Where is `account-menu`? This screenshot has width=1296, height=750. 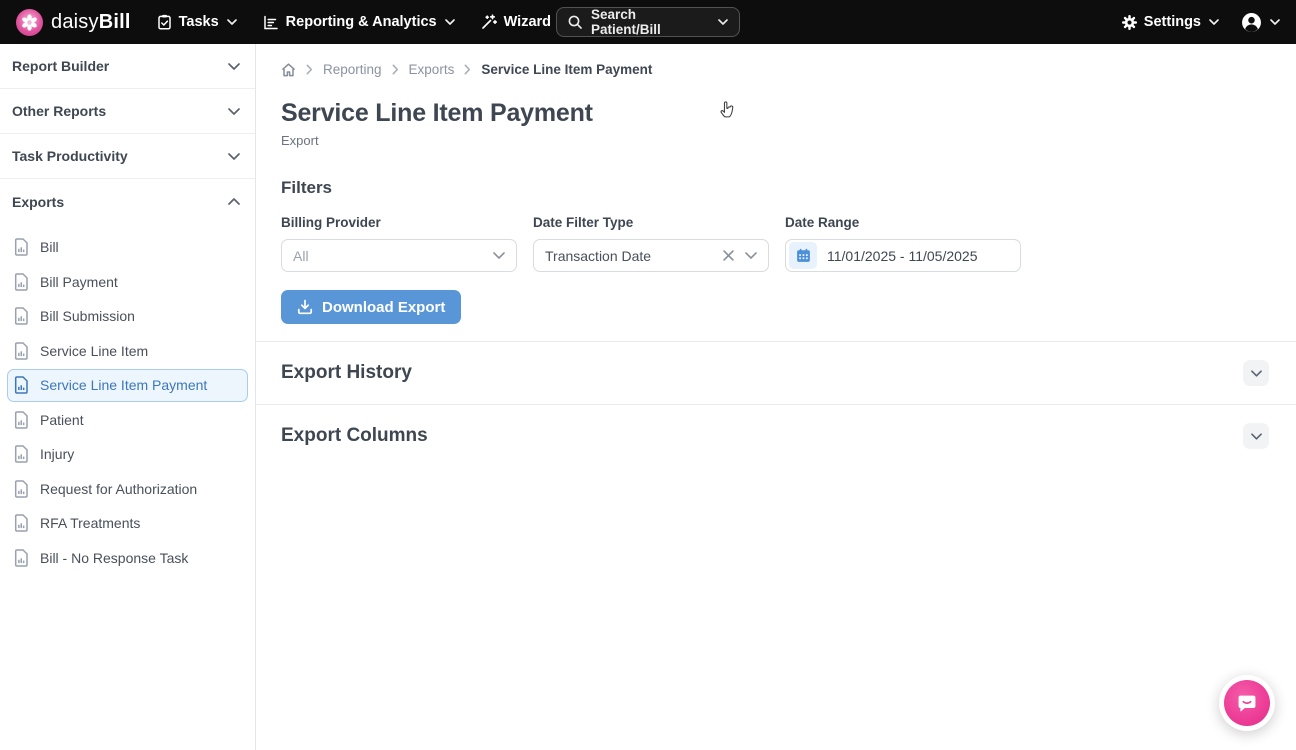
account-menu is located at coordinates (1260, 22).